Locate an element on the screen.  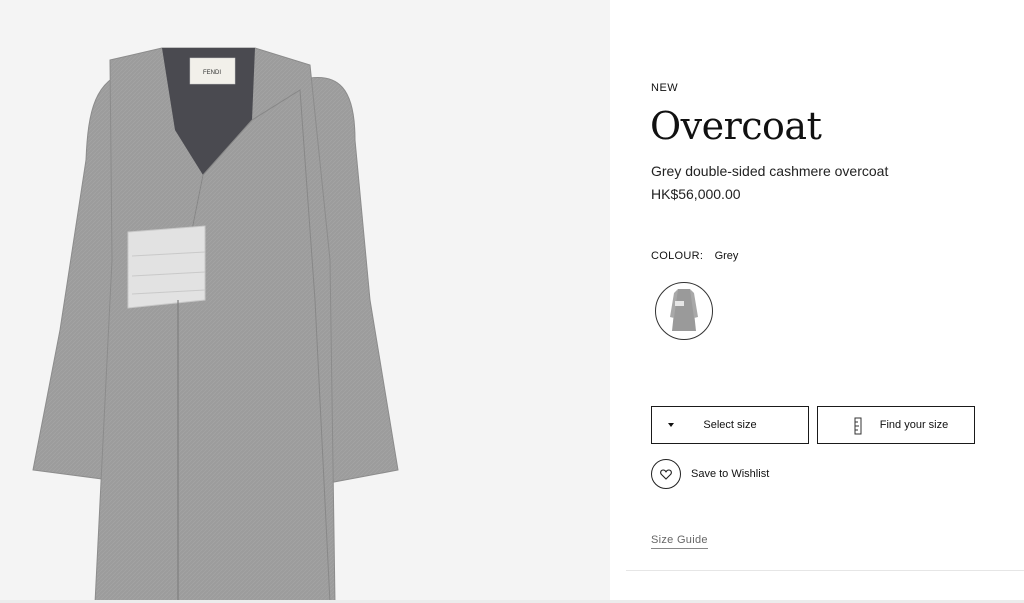
colour-selector: COLOUR: Grey is located at coordinates (694, 256).